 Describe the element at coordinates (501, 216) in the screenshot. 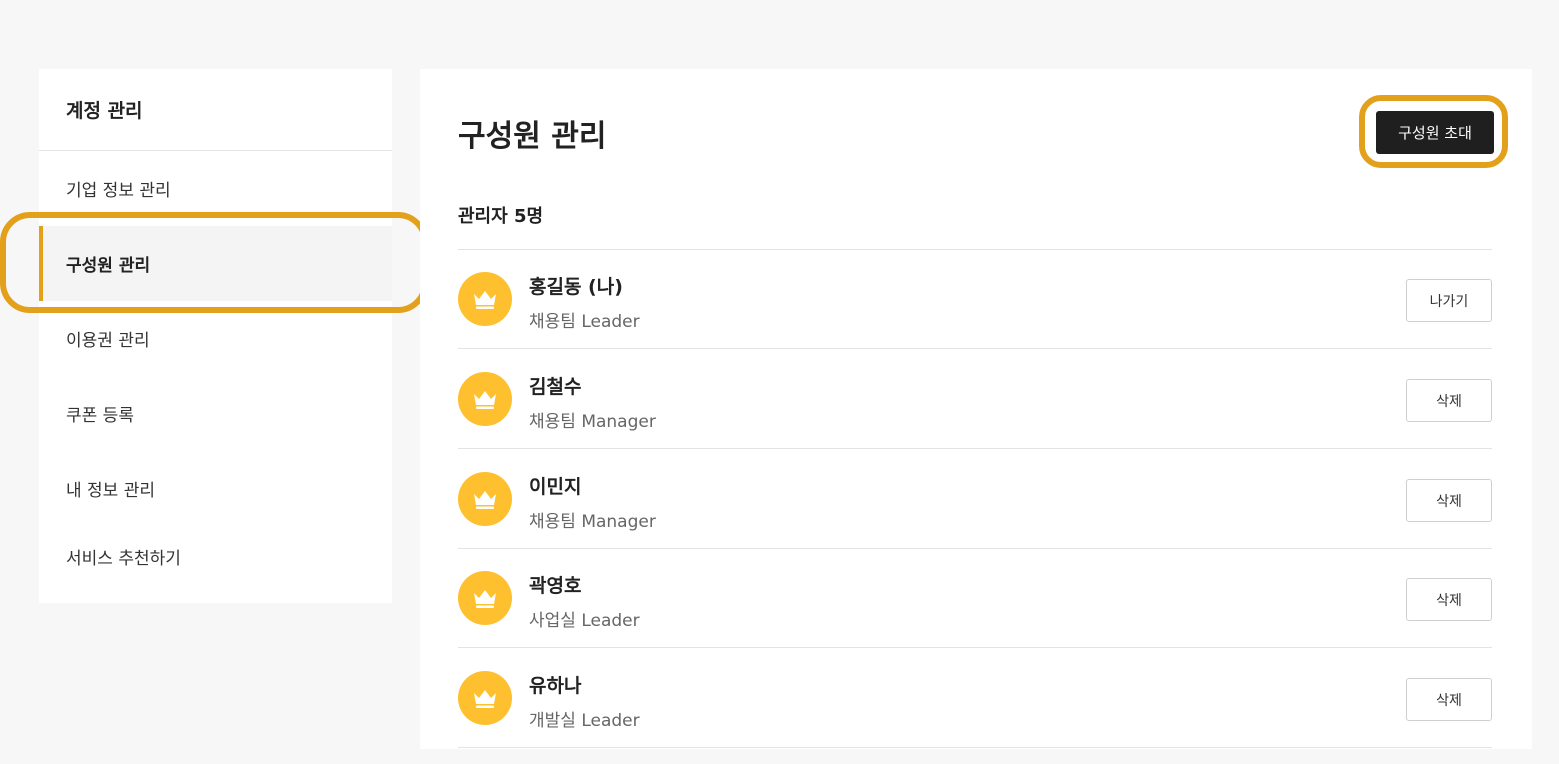

I see `admin-count-label: 관리자 5명` at that location.